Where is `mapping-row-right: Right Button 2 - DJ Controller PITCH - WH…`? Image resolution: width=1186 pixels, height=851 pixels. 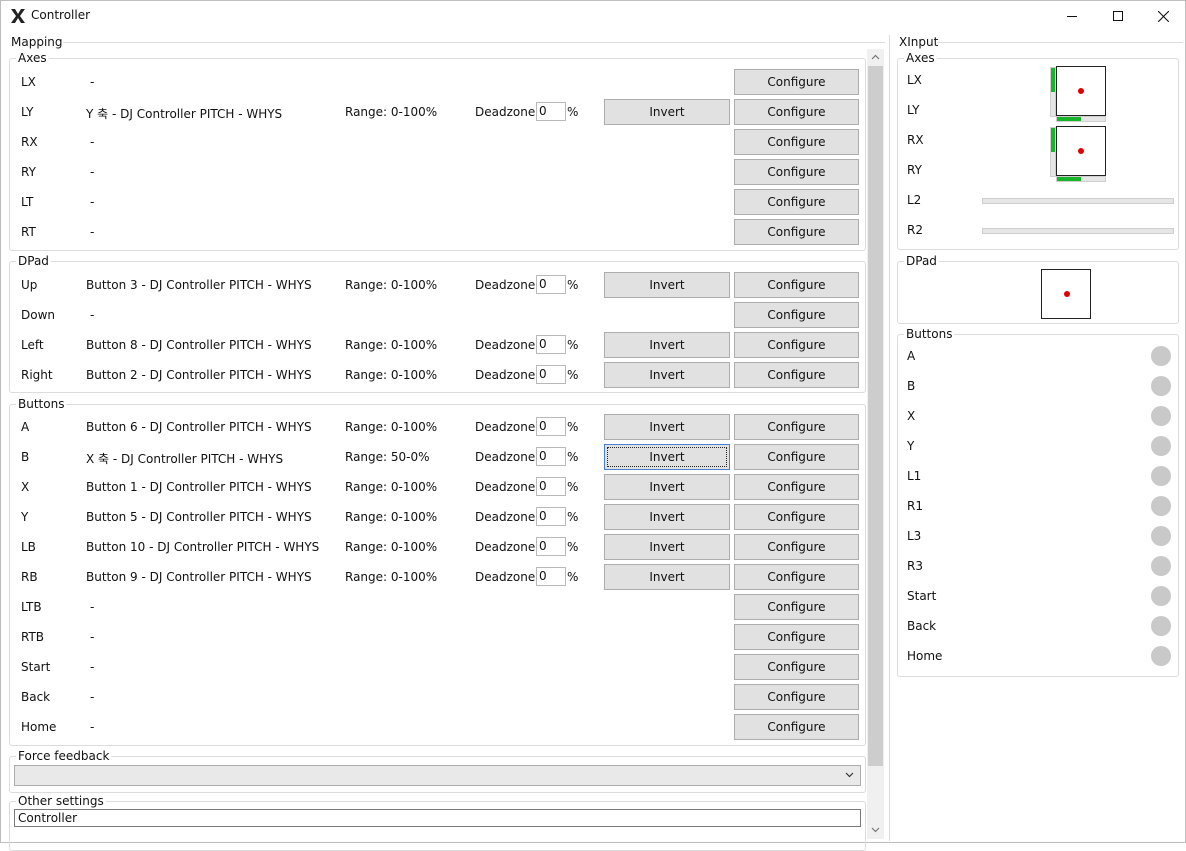 mapping-row-right: Right Button 2 - DJ Controller PITCH - WH… is located at coordinates (431, 375).